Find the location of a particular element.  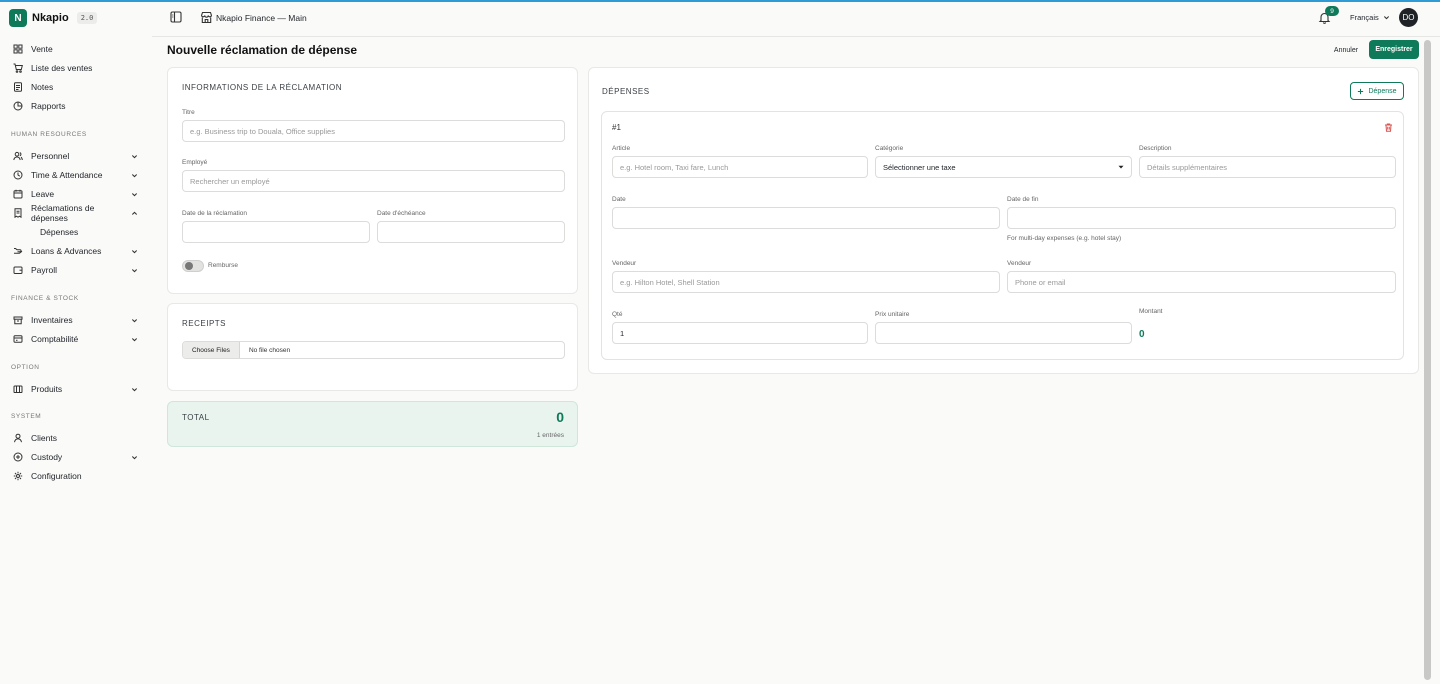

receipts-title: RECEIPTS is located at coordinates (204, 323).